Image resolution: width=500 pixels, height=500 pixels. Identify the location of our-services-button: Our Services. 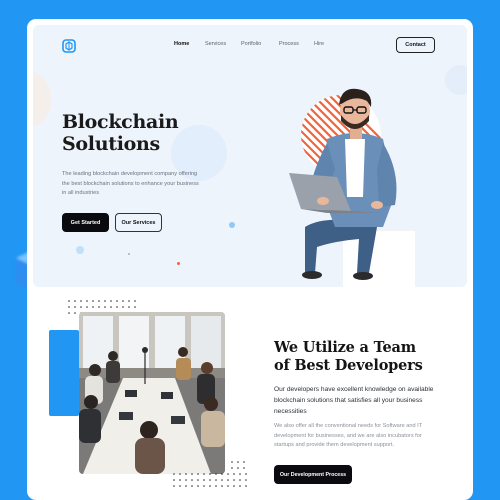
(138, 222).